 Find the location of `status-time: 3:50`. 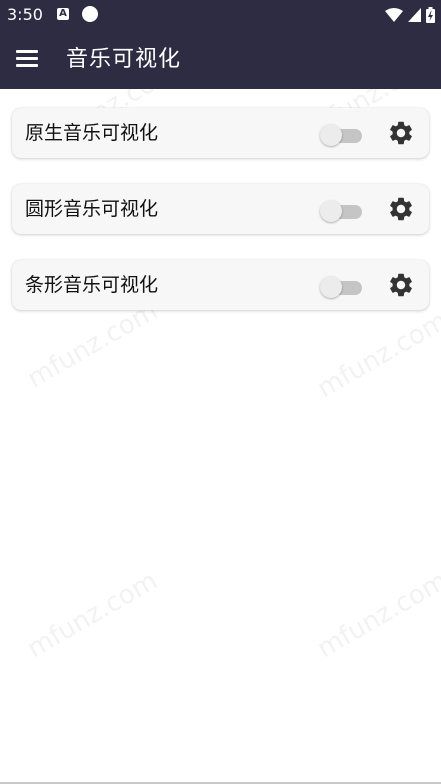

status-time: 3:50 is located at coordinates (25, 14).